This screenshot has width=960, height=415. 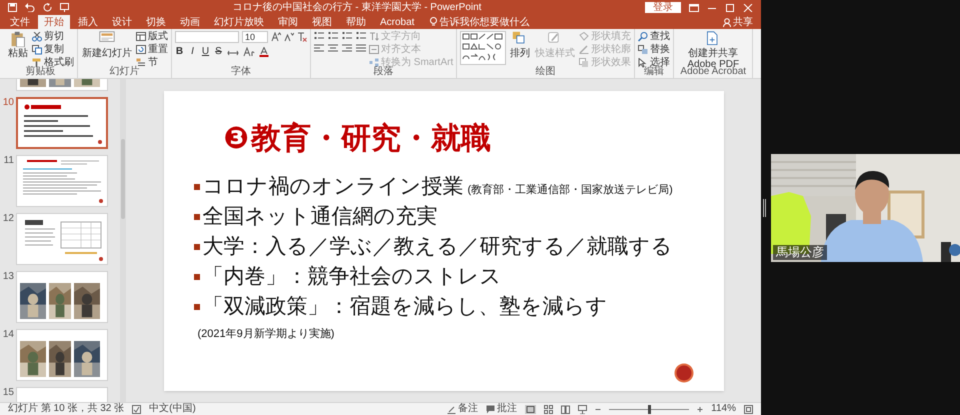 What do you see at coordinates (8, 277) in the screenshot?
I see `slide-number: 13` at bounding box center [8, 277].